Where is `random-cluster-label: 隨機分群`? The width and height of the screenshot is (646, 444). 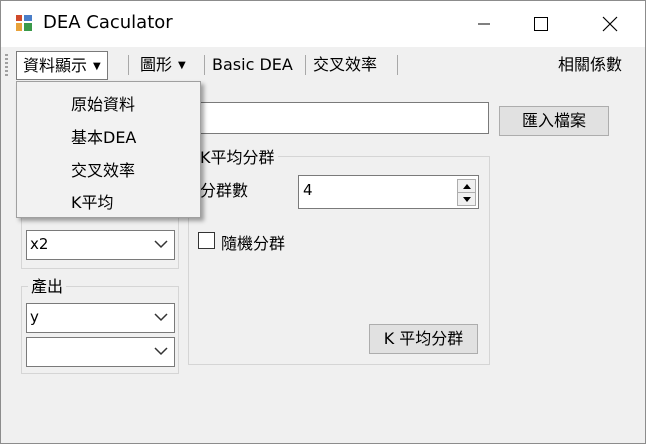 random-cluster-label: 隨機分群 is located at coordinates (253, 243).